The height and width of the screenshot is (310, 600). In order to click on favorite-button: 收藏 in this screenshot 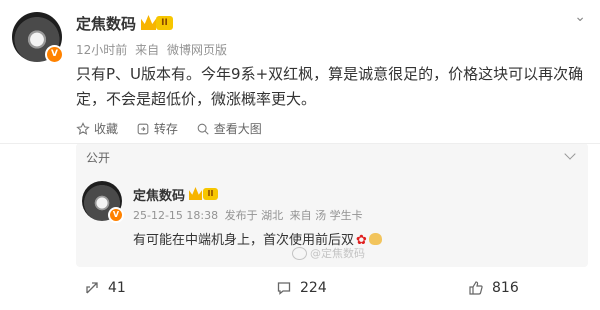, I will do `click(97, 128)`.